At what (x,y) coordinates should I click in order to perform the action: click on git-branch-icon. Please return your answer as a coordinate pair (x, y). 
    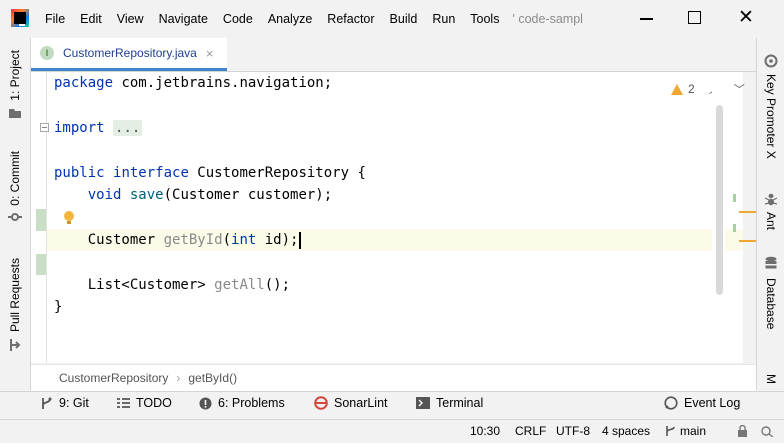
    Looking at the image, I should click on (47, 403).